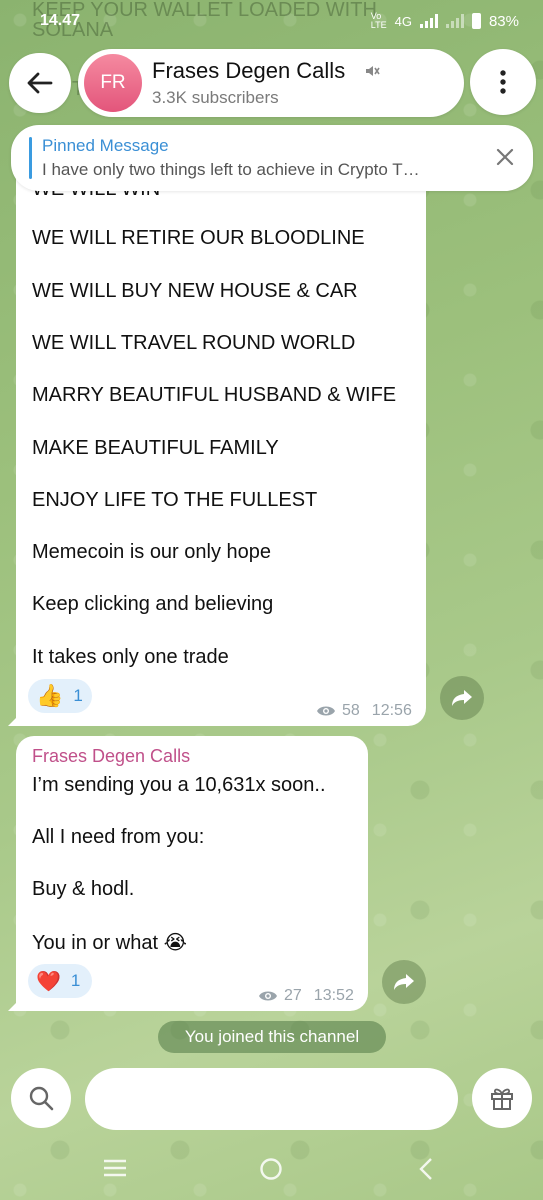 This screenshot has width=543, height=1200. What do you see at coordinates (195, 291) in the screenshot?
I see `message-line: WE WILL BUY NEW HOUSE & CAR` at bounding box center [195, 291].